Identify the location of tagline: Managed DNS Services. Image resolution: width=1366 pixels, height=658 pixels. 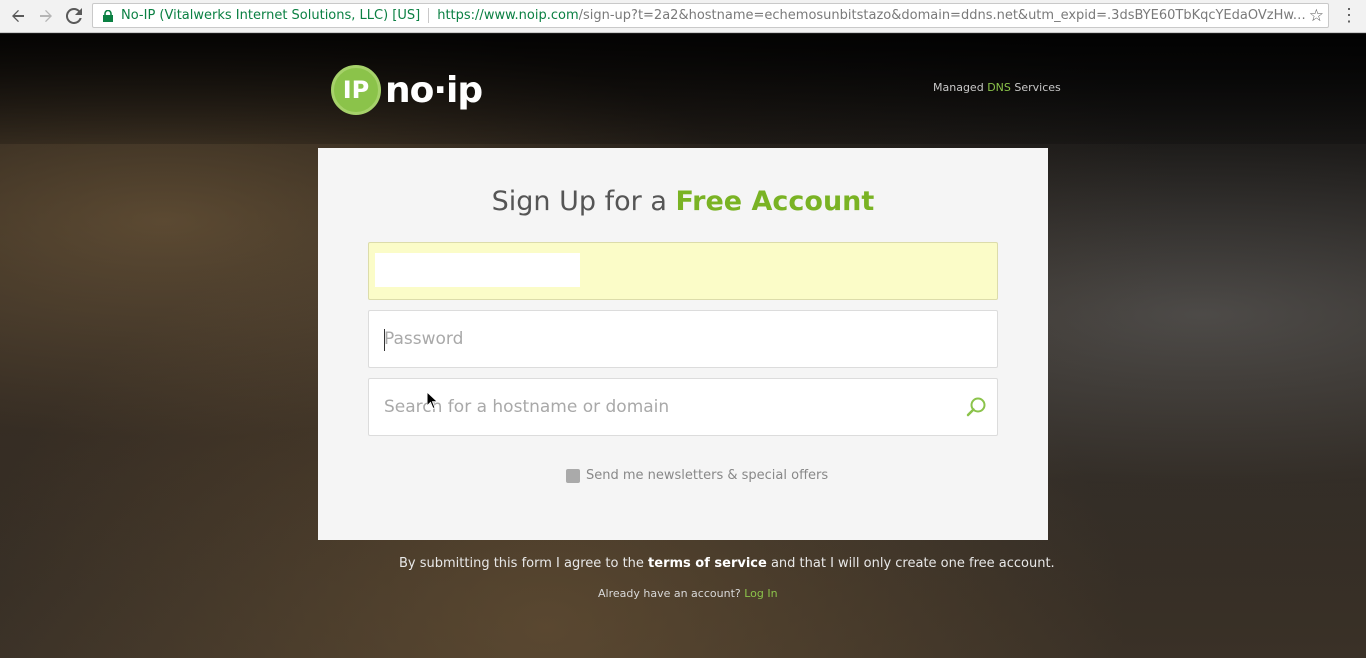
(997, 87).